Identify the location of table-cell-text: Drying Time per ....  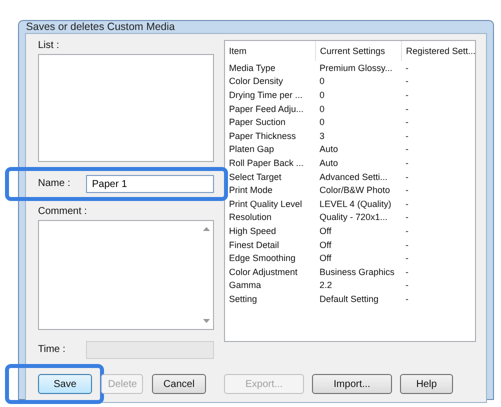
(266, 95).